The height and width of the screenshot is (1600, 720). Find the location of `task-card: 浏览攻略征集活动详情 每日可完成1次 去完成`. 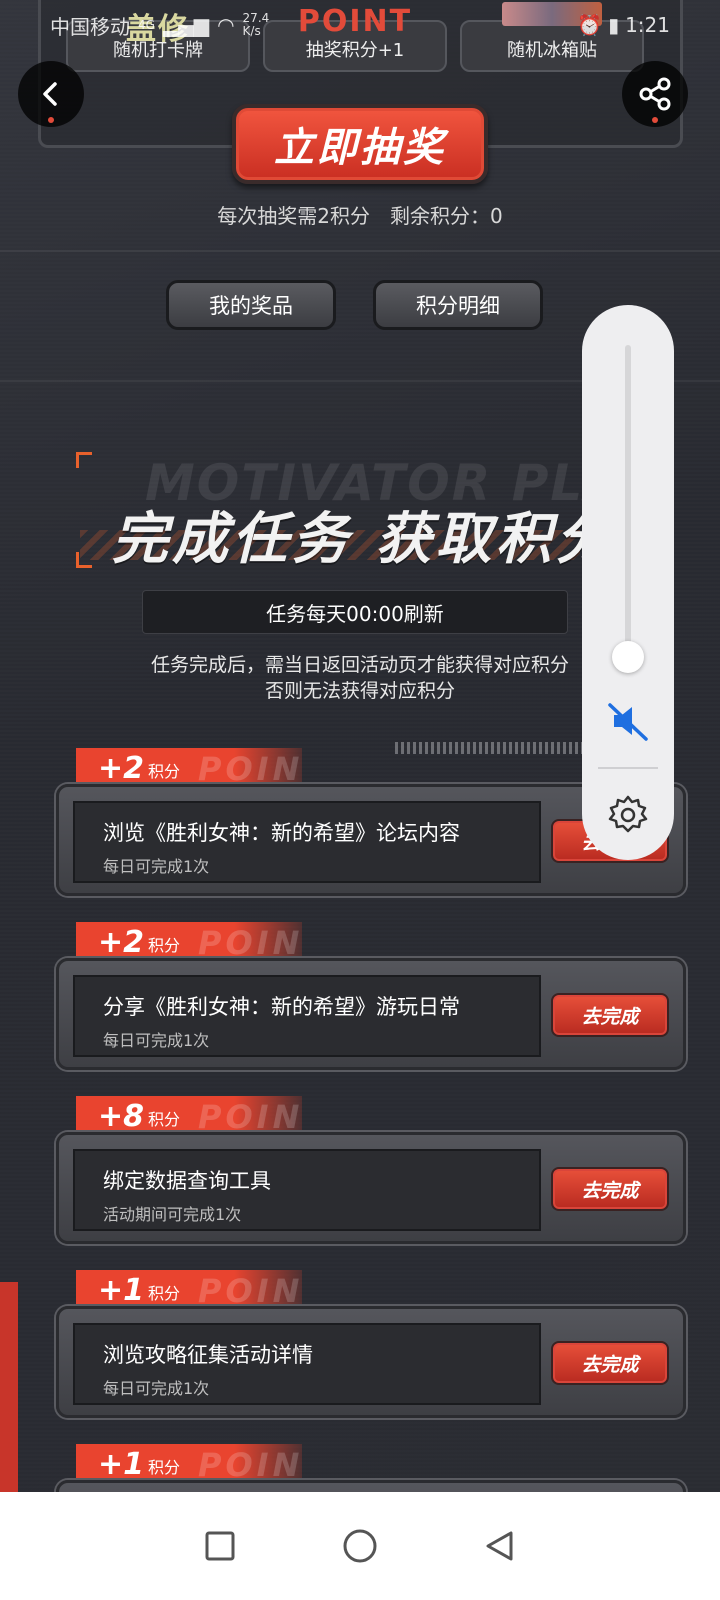

task-card: 浏览攻略征集活动详情 每日可完成1次 去完成 is located at coordinates (371, 1362).